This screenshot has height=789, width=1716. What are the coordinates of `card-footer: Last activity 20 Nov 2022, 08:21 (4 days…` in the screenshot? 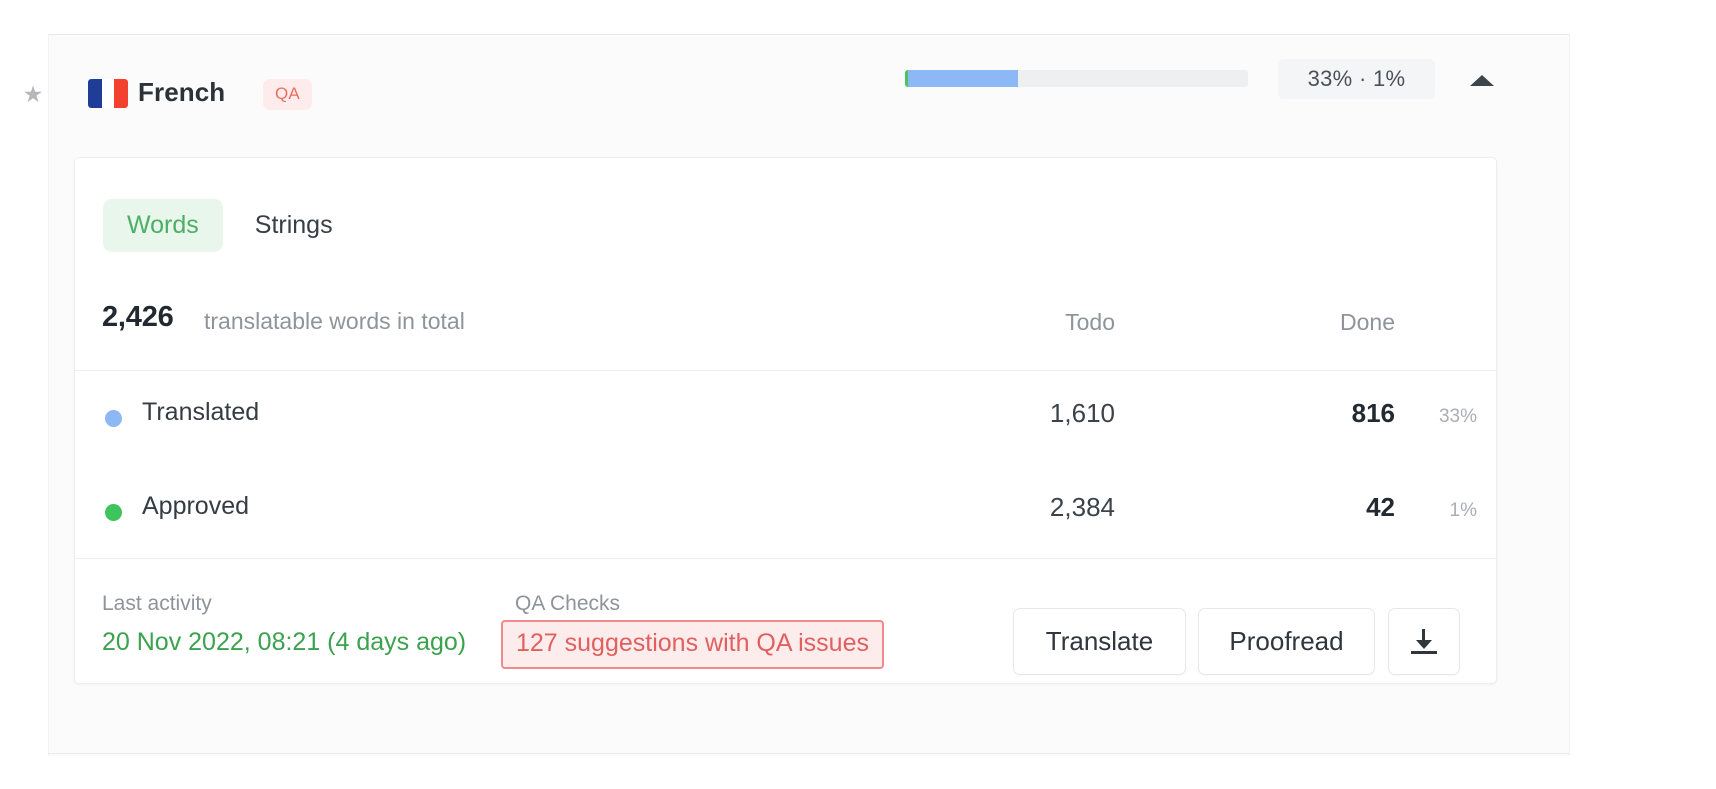 It's located at (786, 622).